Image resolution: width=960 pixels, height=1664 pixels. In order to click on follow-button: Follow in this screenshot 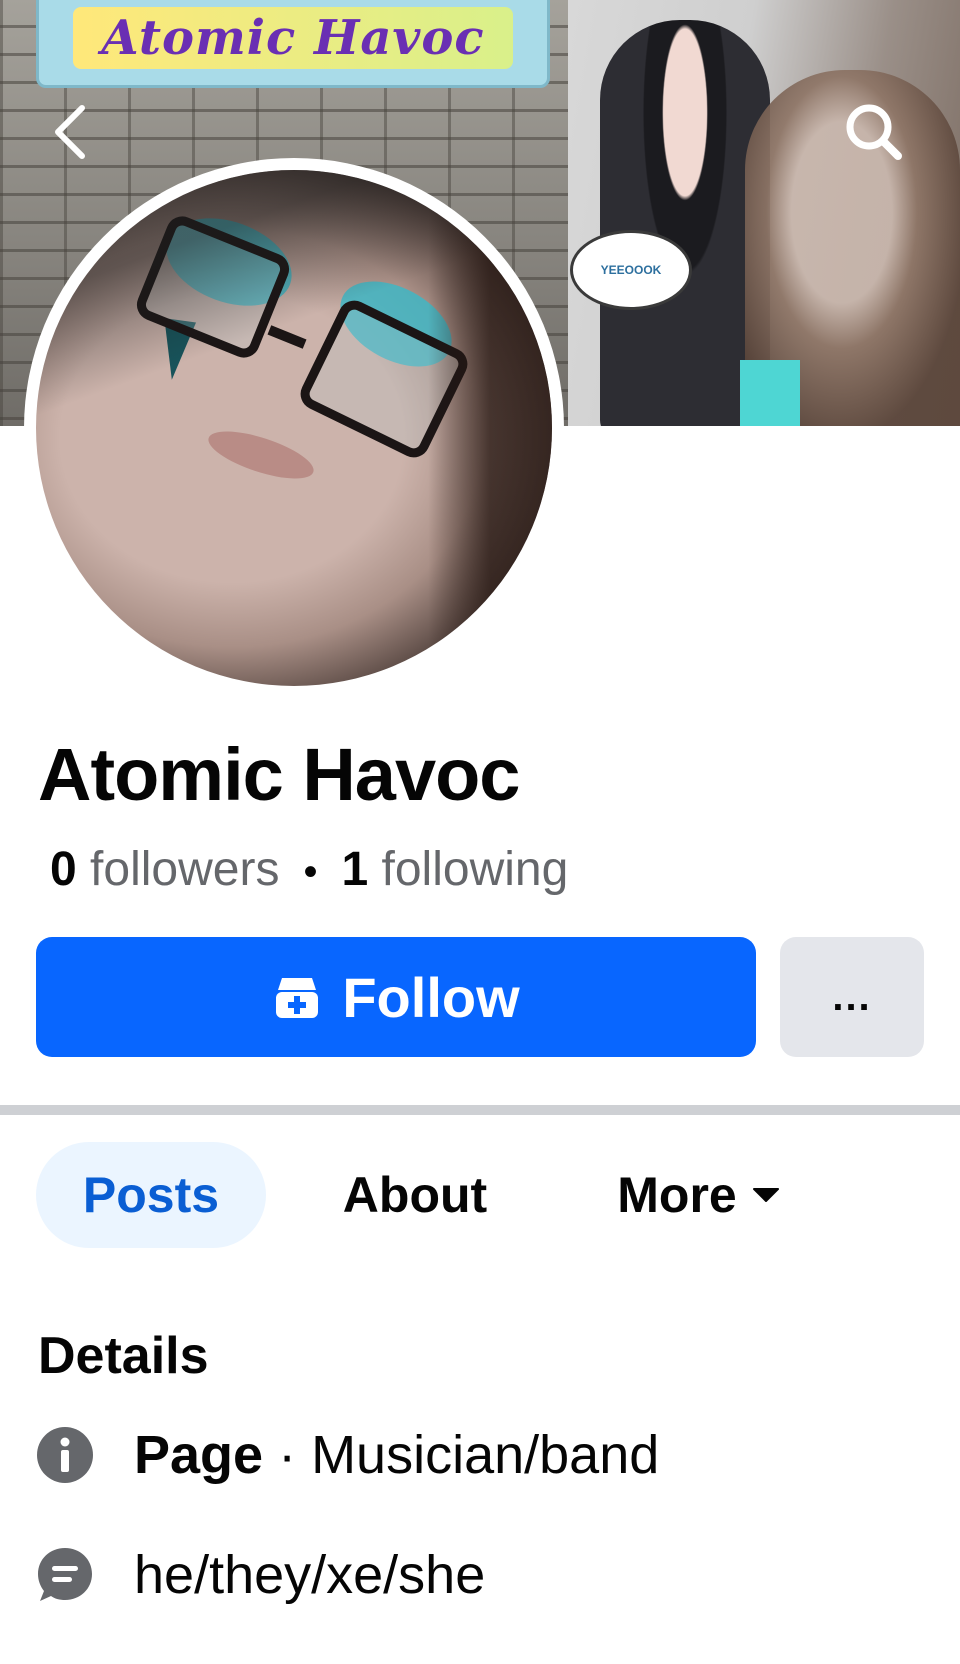, I will do `click(396, 997)`.